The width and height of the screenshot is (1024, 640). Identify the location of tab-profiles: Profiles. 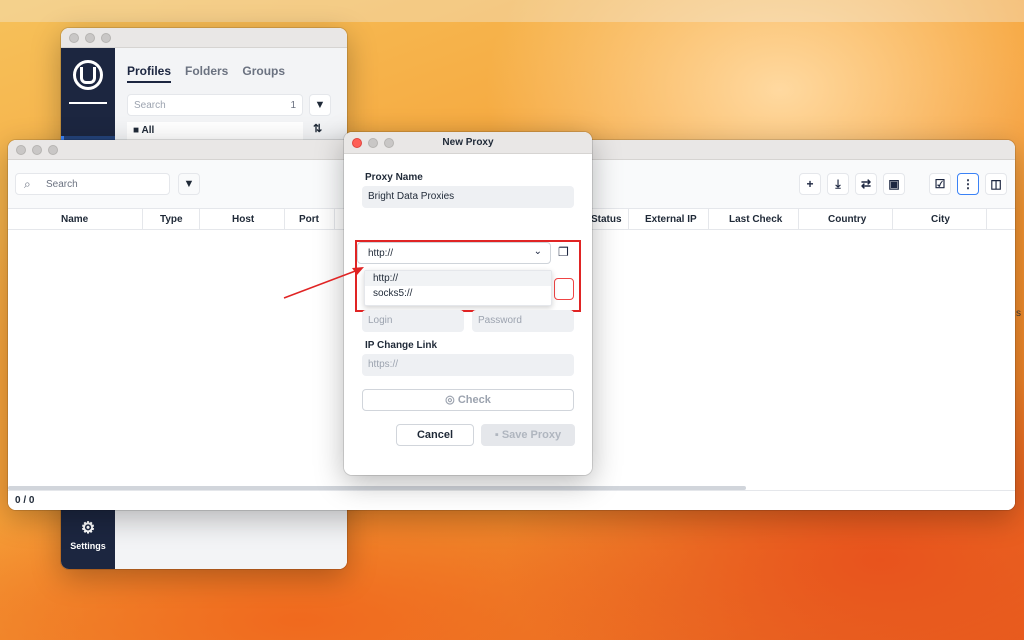
(149, 73).